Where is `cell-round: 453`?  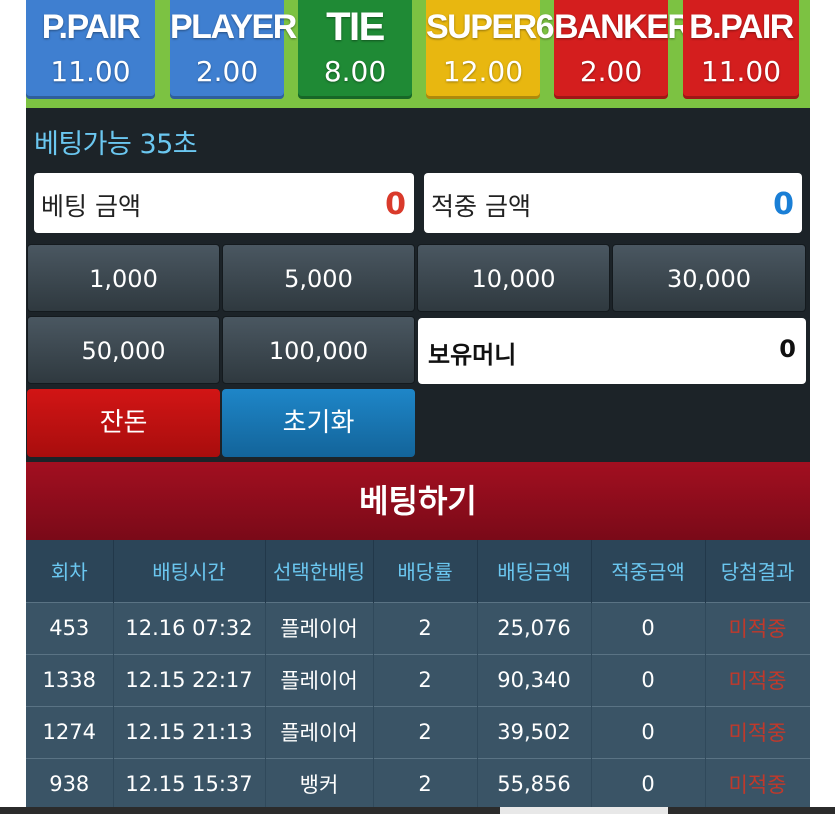 cell-round: 453 is located at coordinates (70, 627).